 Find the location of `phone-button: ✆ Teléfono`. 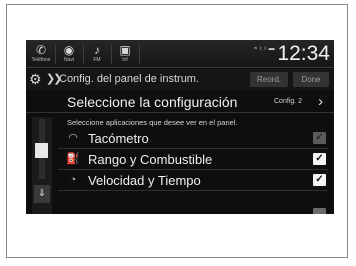

phone-button: ✆ Teléfono is located at coordinates (41, 54).